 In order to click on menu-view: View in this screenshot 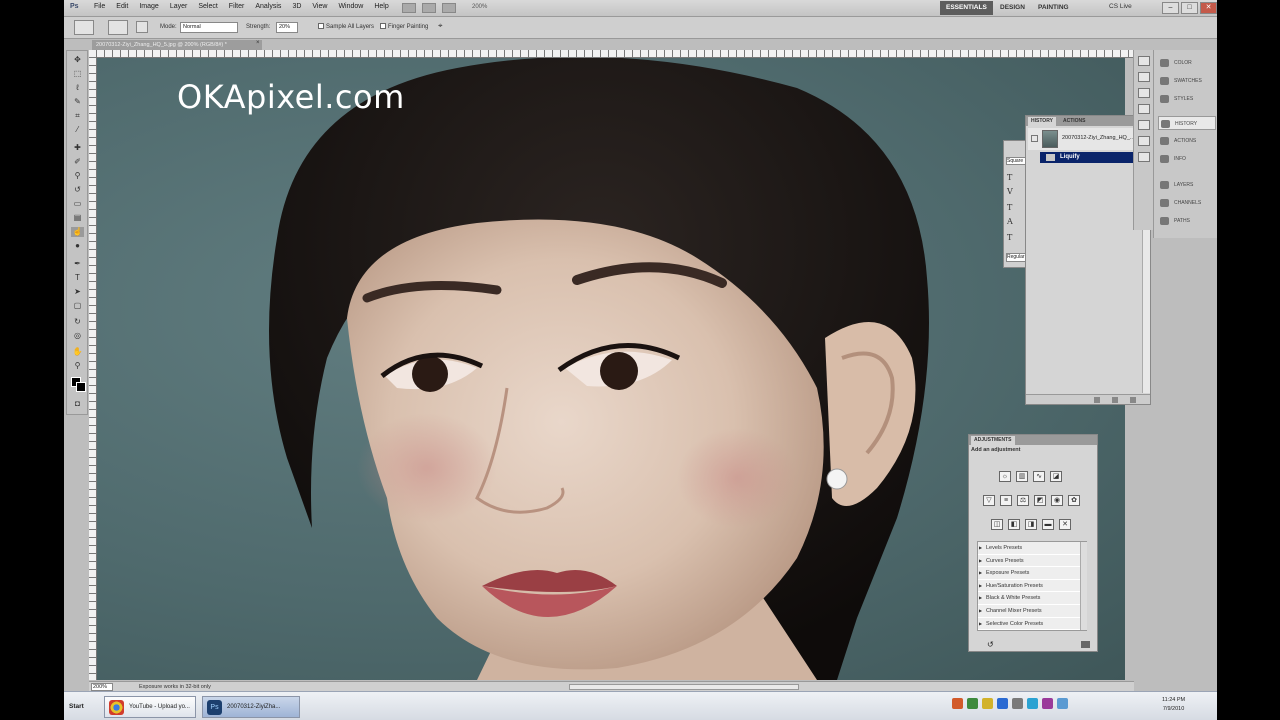, I will do `click(319, 6)`.